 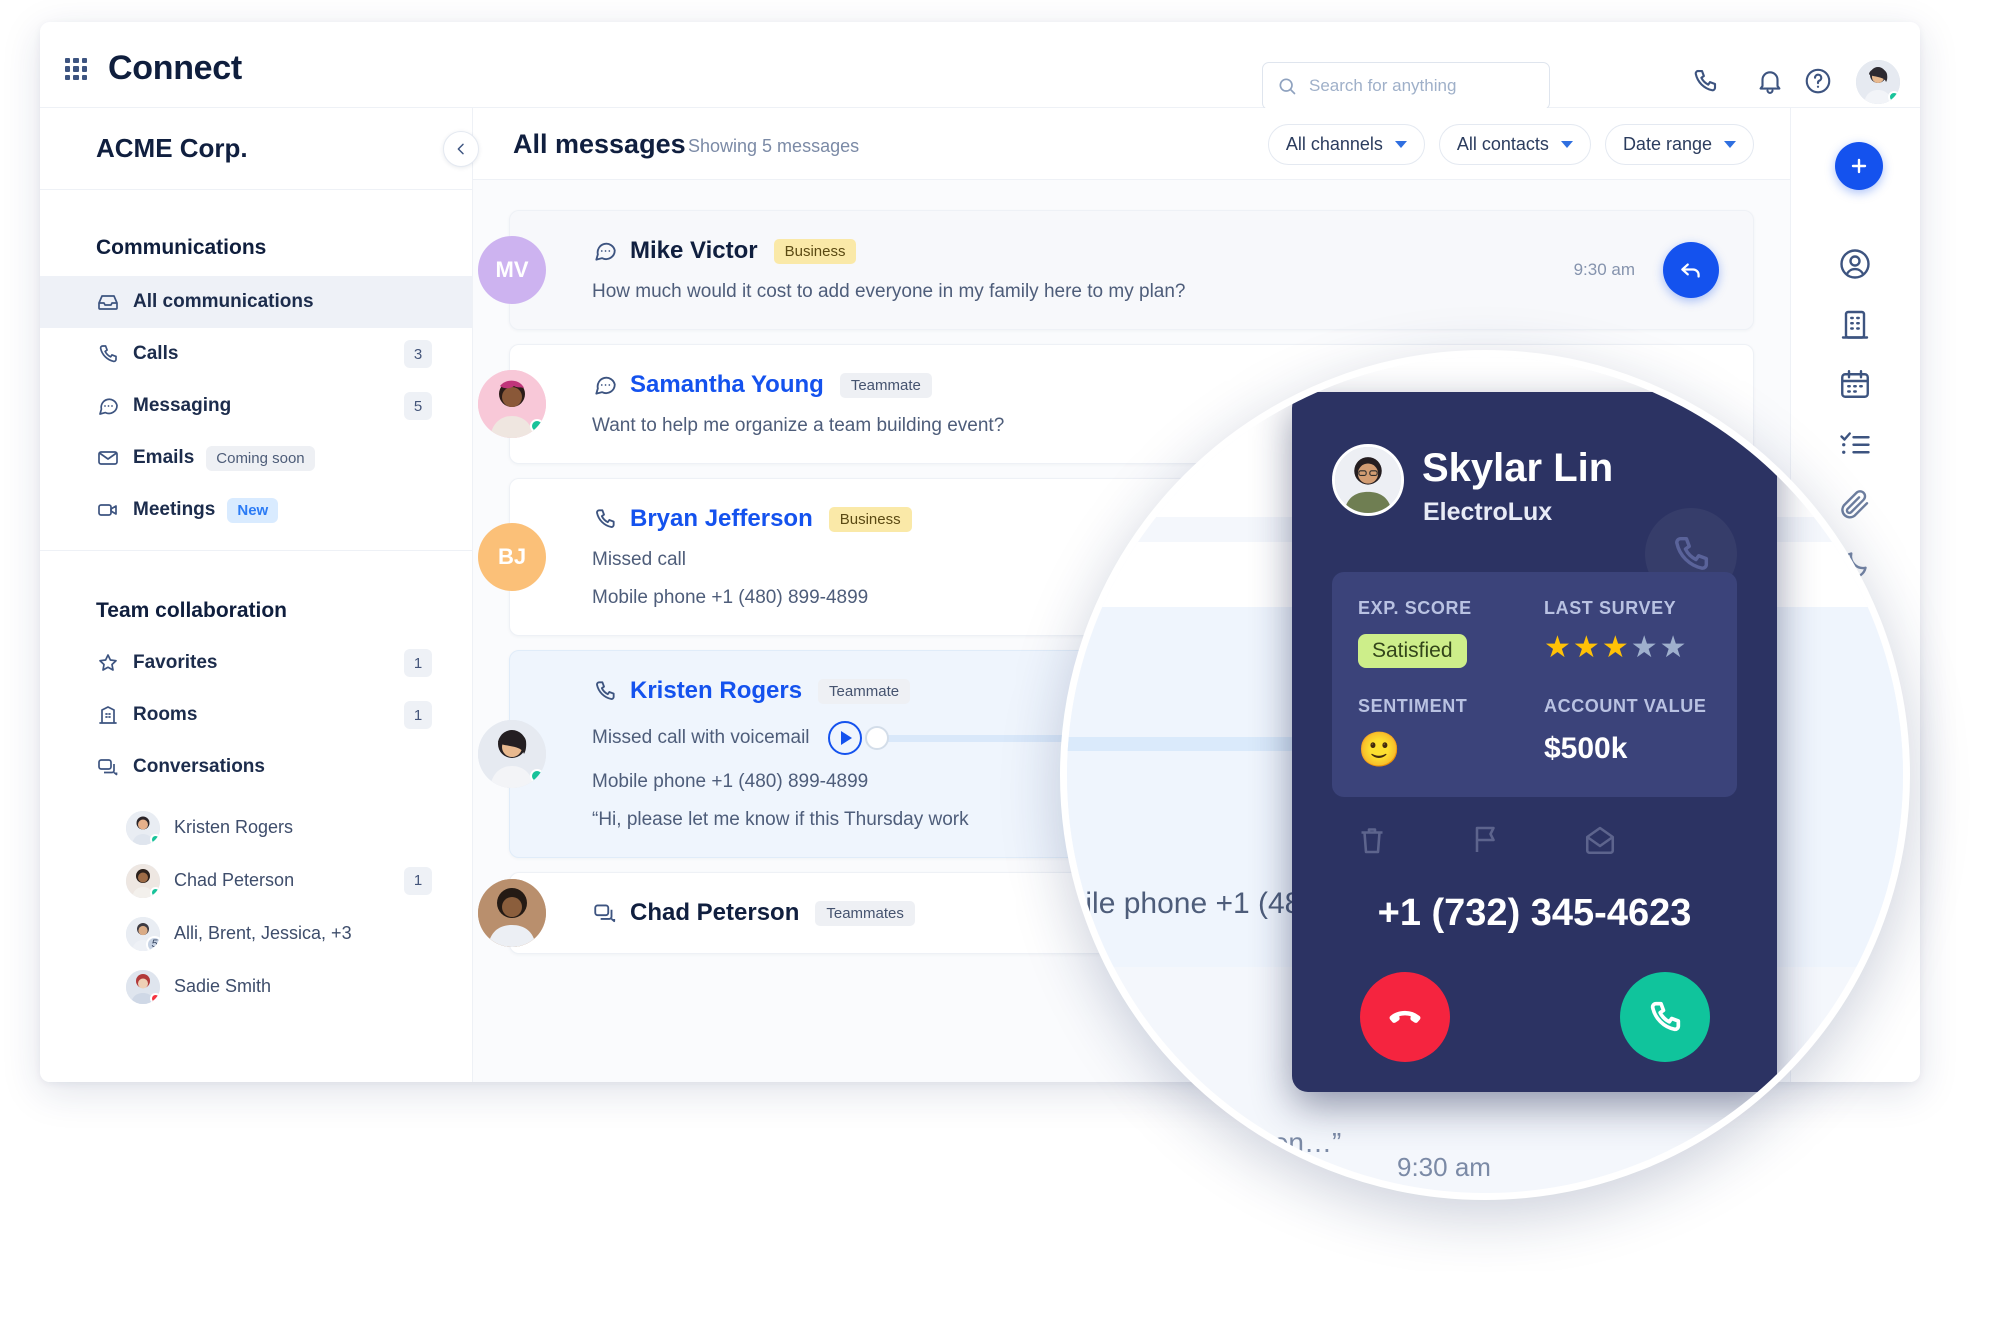 I want to click on contact-name: Bryan Jefferson, so click(x=721, y=519).